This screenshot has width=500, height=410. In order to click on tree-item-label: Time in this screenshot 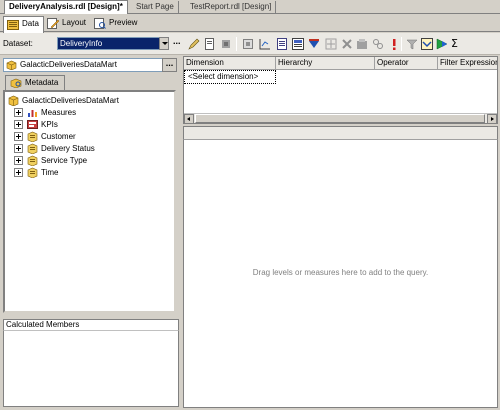, I will do `click(50, 172)`.